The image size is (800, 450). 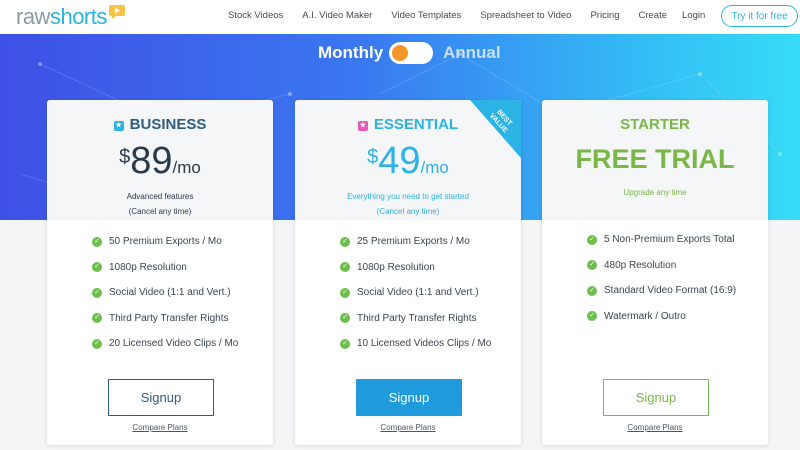 What do you see at coordinates (161, 397) in the screenshot?
I see `signup-button-business: Signup` at bounding box center [161, 397].